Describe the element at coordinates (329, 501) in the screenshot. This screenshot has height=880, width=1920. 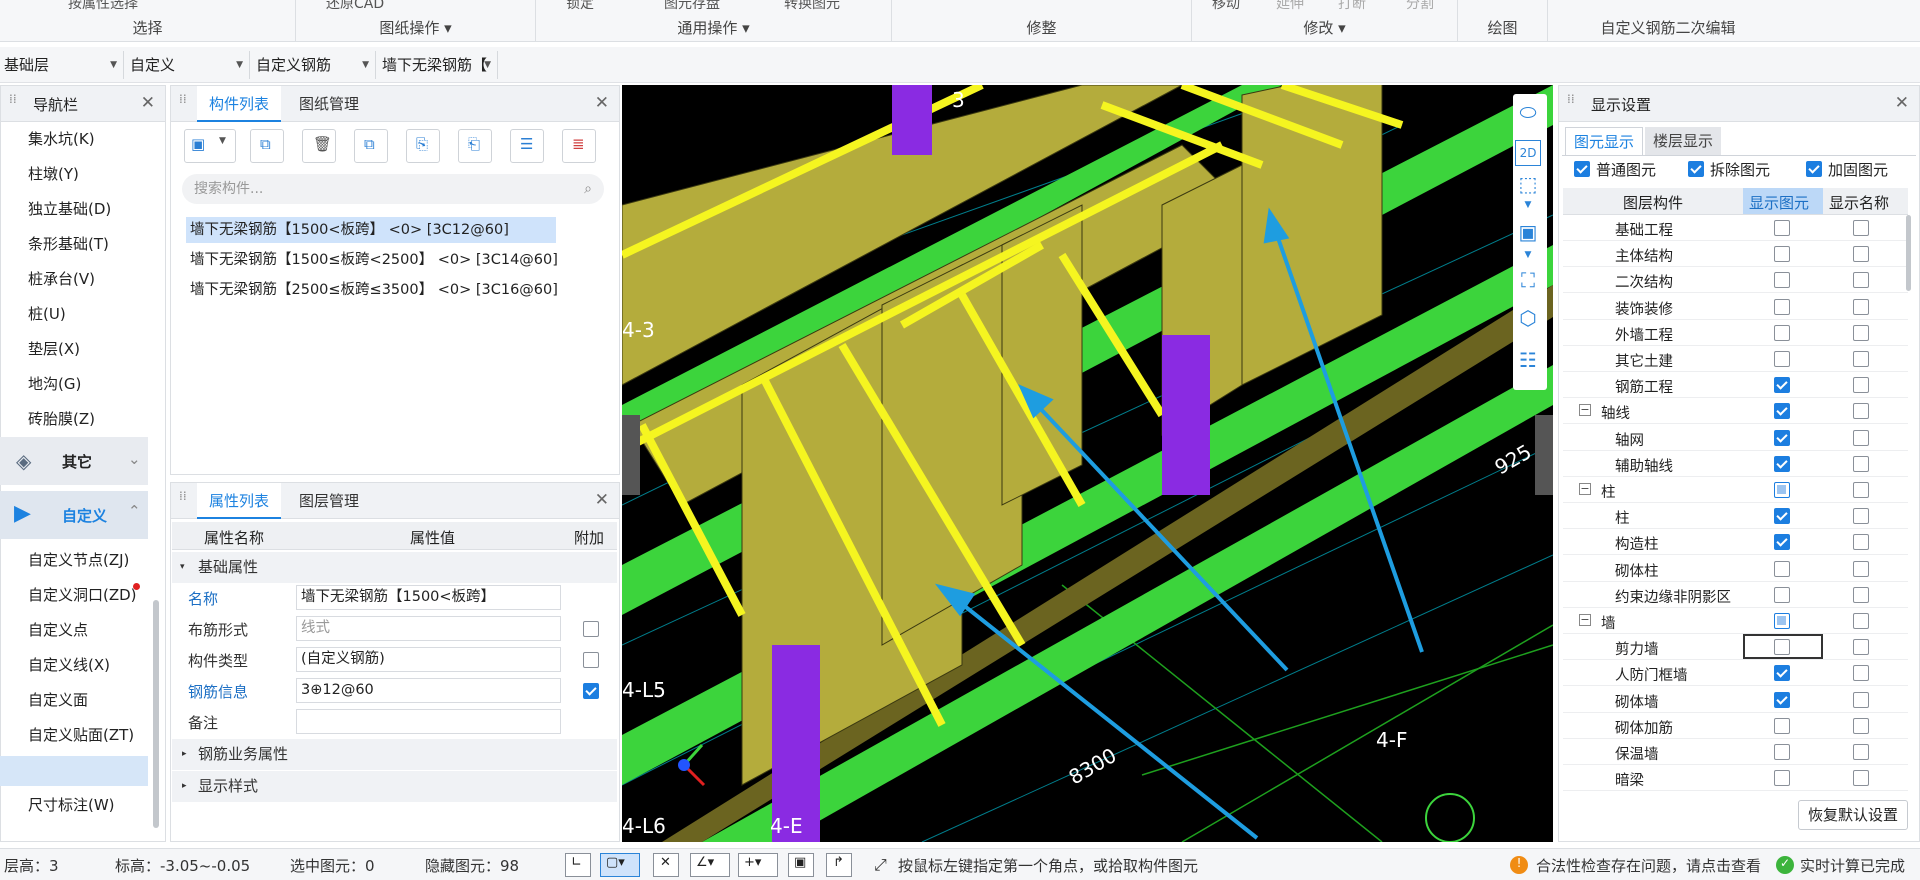
I see `tab-layer-management: 图层管理` at that location.